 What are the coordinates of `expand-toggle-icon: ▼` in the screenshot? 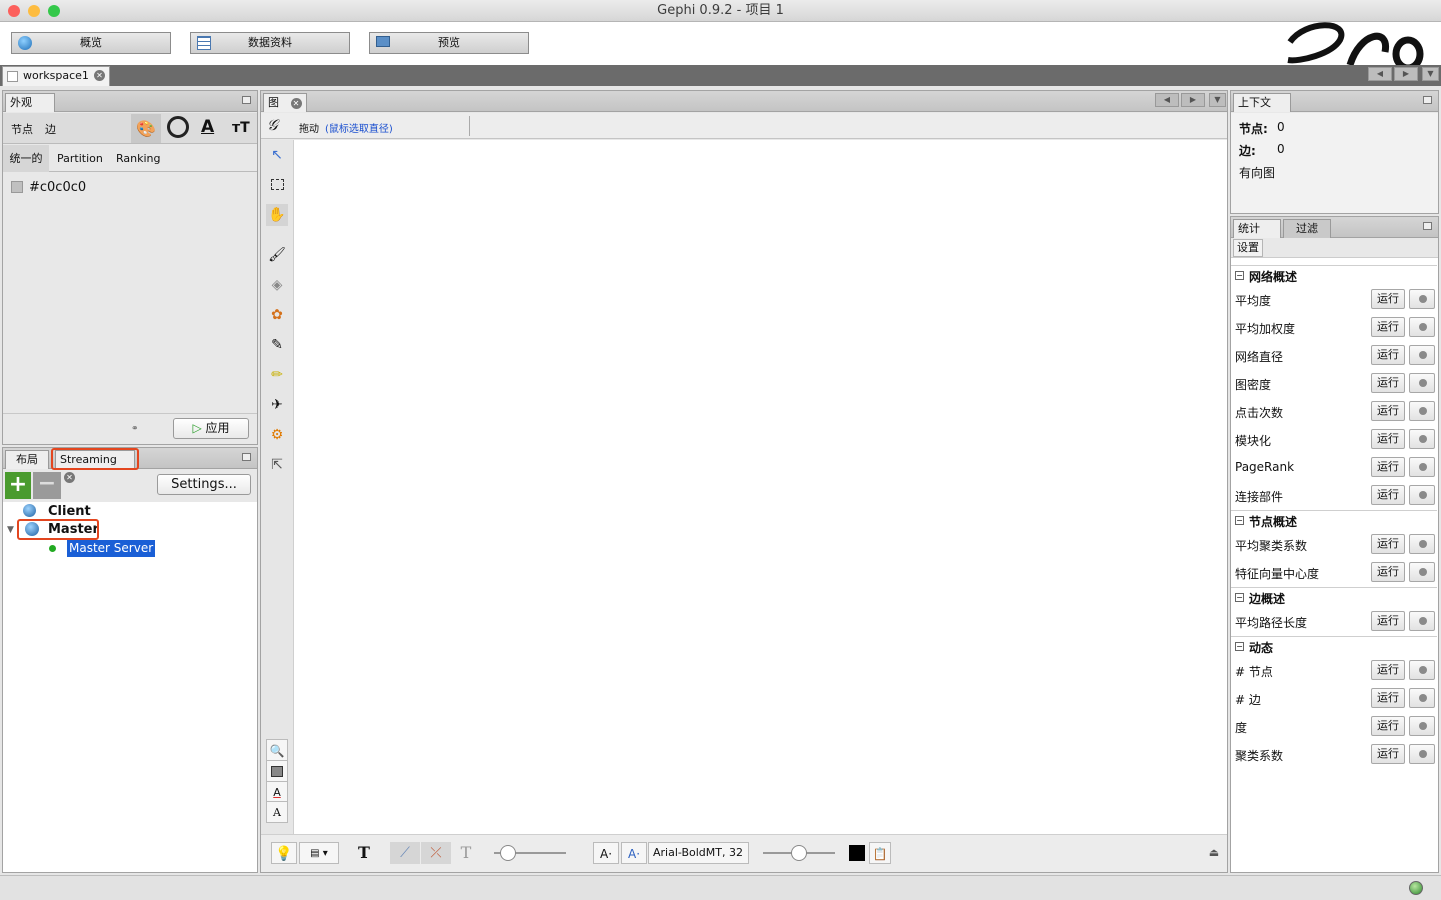 It's located at (10, 530).